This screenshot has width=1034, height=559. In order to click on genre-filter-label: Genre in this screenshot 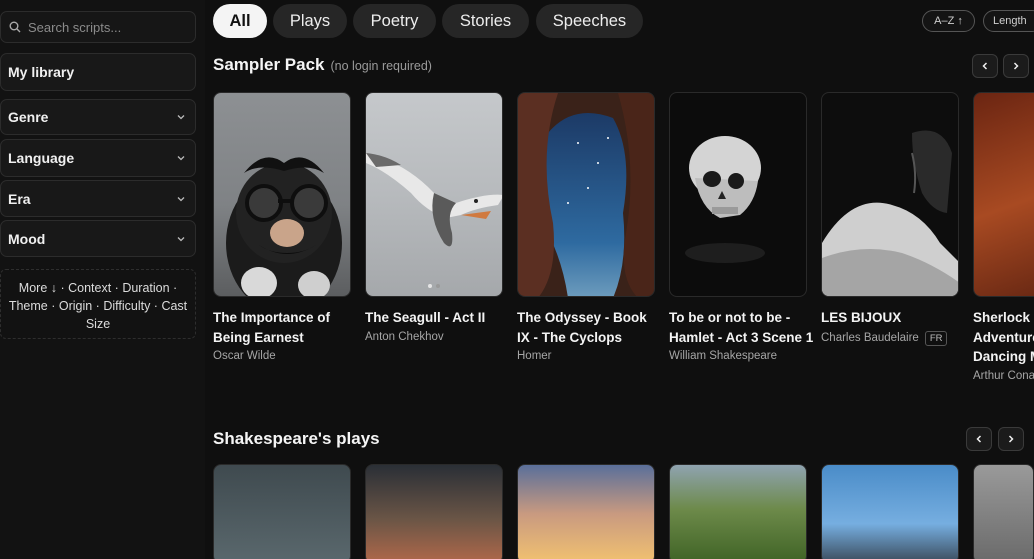, I will do `click(28, 117)`.